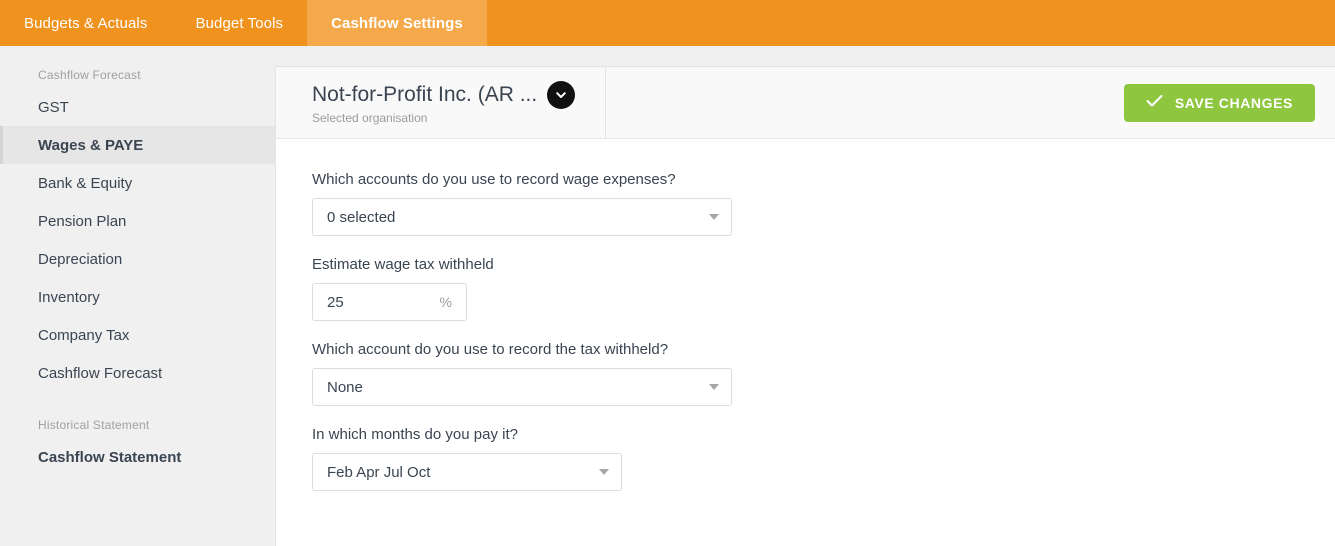 The height and width of the screenshot is (546, 1335). Describe the element at coordinates (137, 335) in the screenshot. I see `sidebar-item-company-tax: Company Tax` at that location.